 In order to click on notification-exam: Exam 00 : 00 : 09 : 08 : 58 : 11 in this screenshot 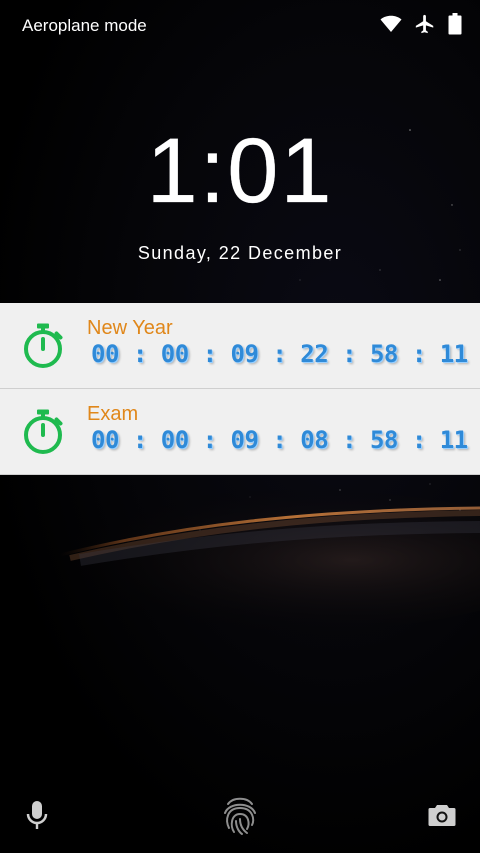, I will do `click(240, 432)`.